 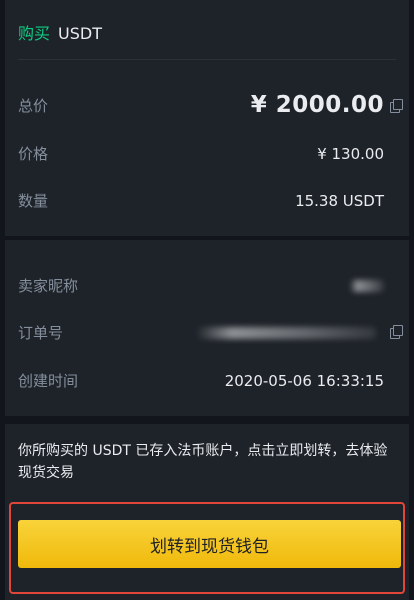 I want to click on order-action: 购买, so click(x=34, y=33).